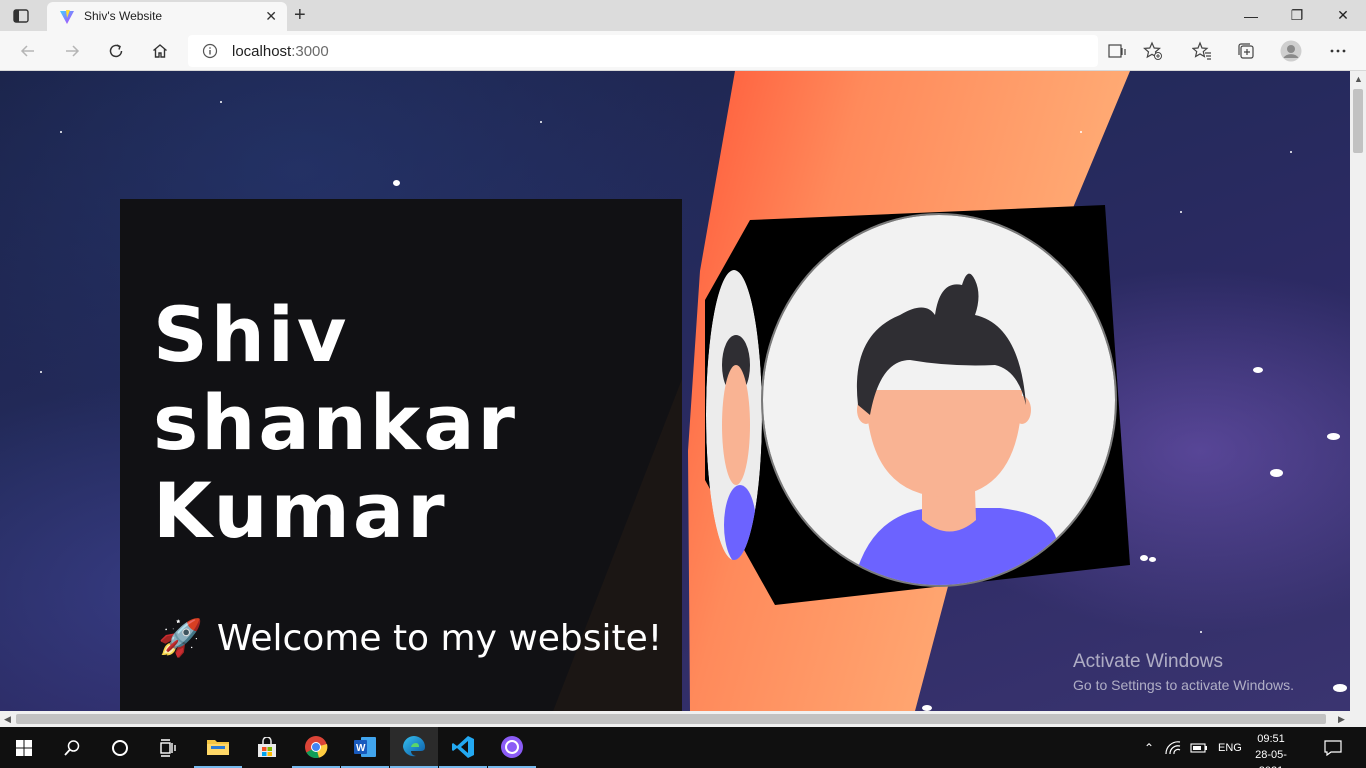  What do you see at coordinates (1202, 51) in the screenshot?
I see `favorites-icon` at bounding box center [1202, 51].